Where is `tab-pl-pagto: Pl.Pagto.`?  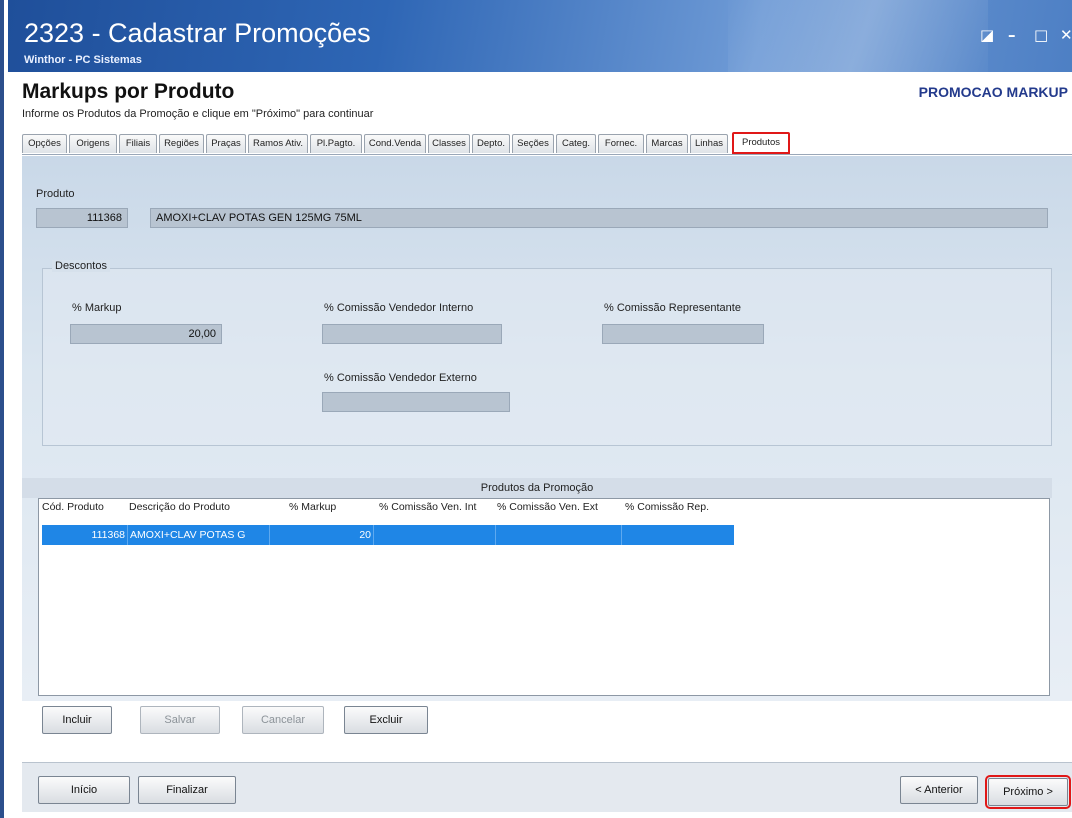
tab-pl-pagto: Pl.Pagto. is located at coordinates (336, 143).